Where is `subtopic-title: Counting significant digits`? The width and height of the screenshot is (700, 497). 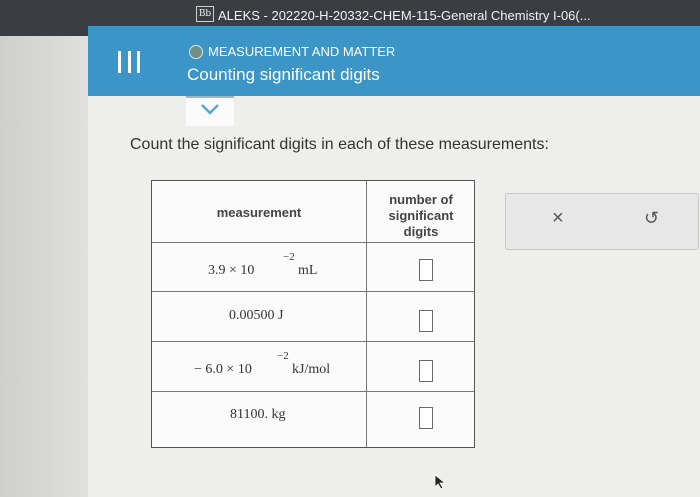
subtopic-title: Counting significant digits is located at coordinates (283, 74).